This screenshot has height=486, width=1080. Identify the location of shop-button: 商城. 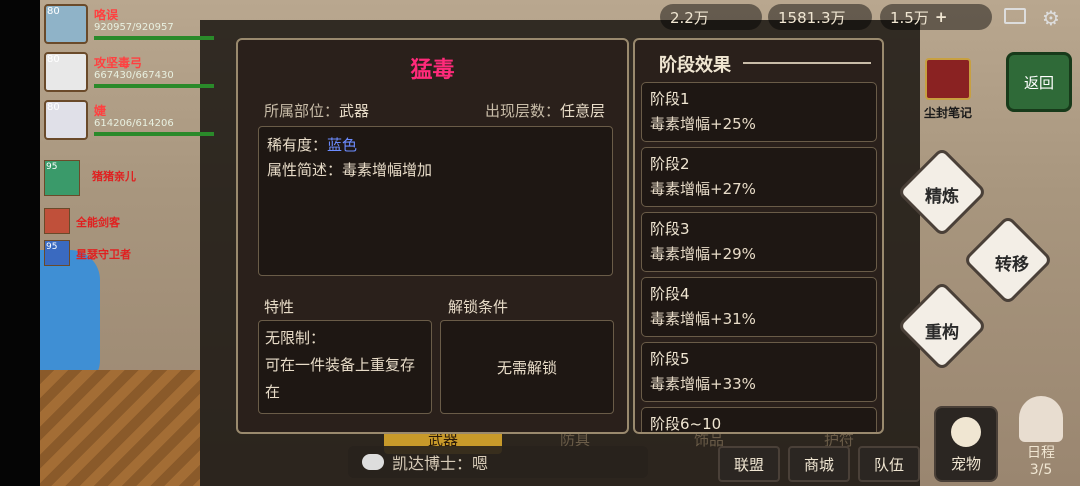
(819, 464).